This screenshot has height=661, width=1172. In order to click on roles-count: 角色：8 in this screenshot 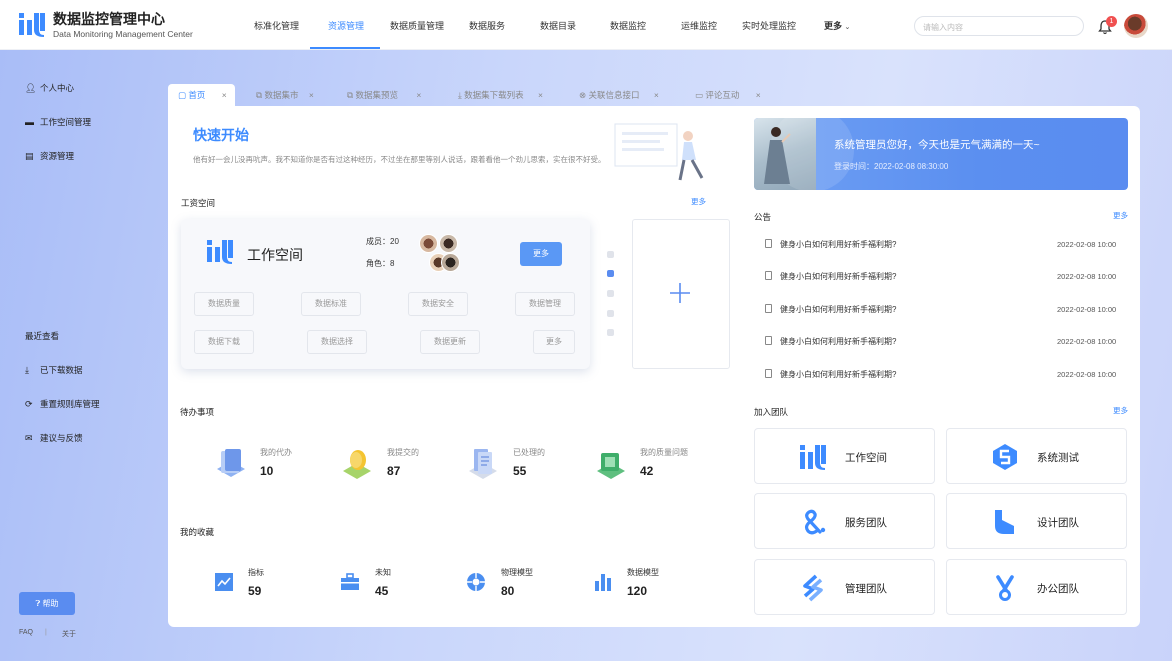, I will do `click(380, 263)`.